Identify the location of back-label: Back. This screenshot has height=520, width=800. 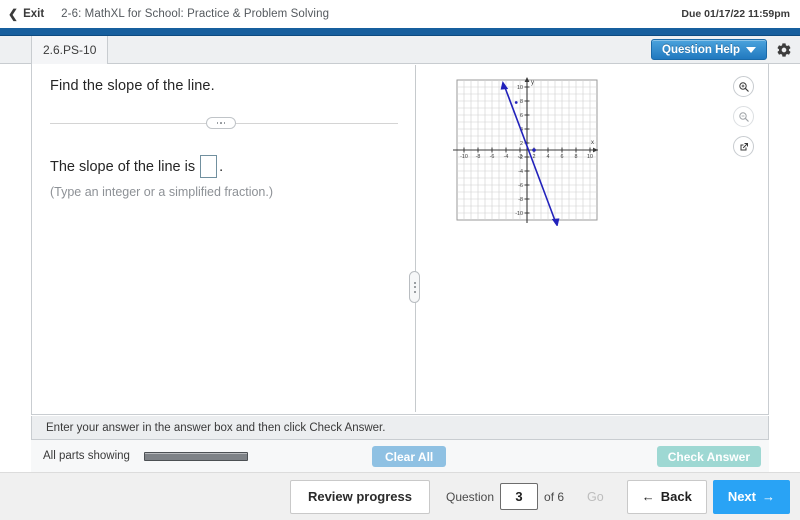
(676, 496).